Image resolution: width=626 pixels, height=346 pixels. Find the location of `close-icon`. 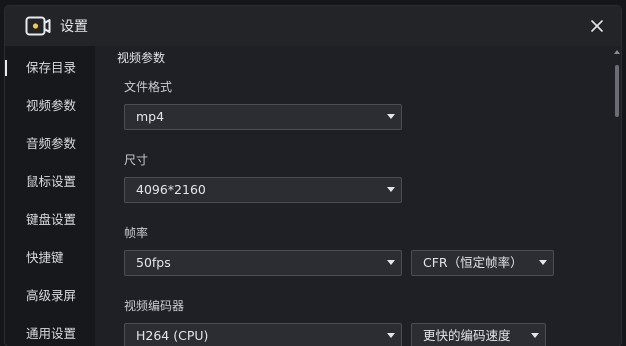

close-icon is located at coordinates (597, 26).